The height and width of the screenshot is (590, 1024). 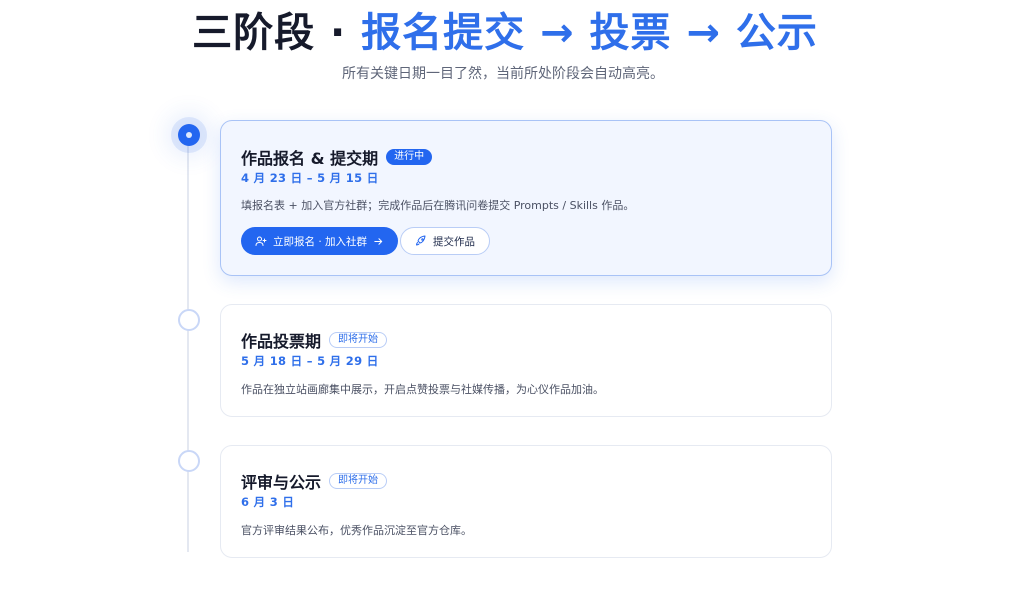 I want to click on register-join-button-label: 立即报名 · 加入社群, so click(x=320, y=241).